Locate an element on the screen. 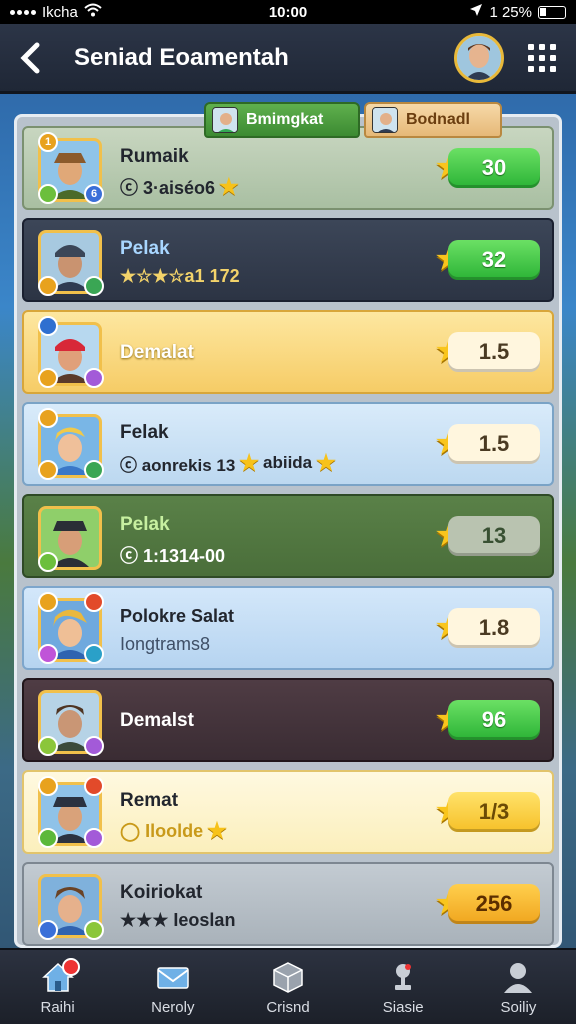  status-bar: Ikcha 10:00 1 25% is located at coordinates (288, 12).